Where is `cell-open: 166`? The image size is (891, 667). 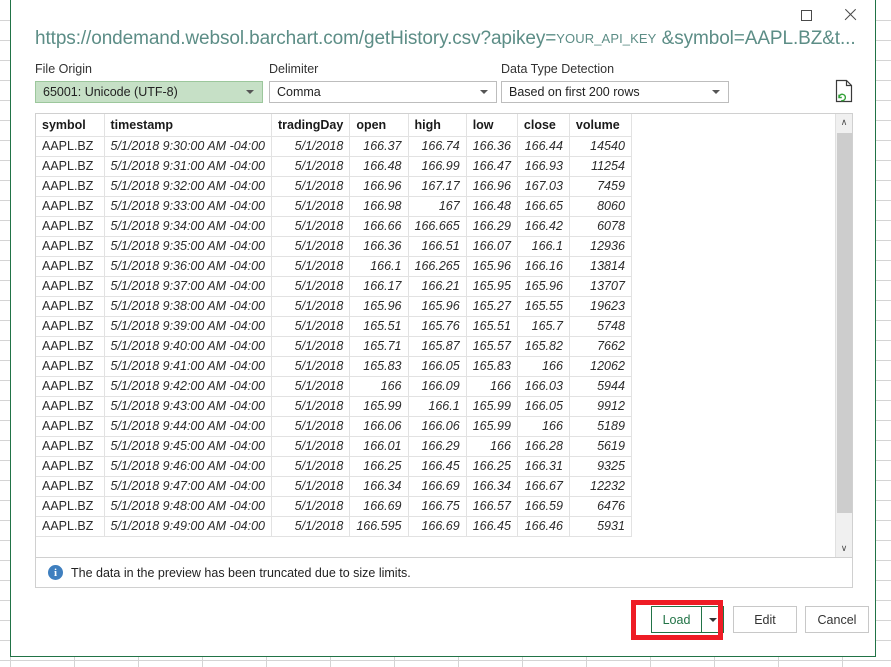
cell-open: 166 is located at coordinates (379, 386).